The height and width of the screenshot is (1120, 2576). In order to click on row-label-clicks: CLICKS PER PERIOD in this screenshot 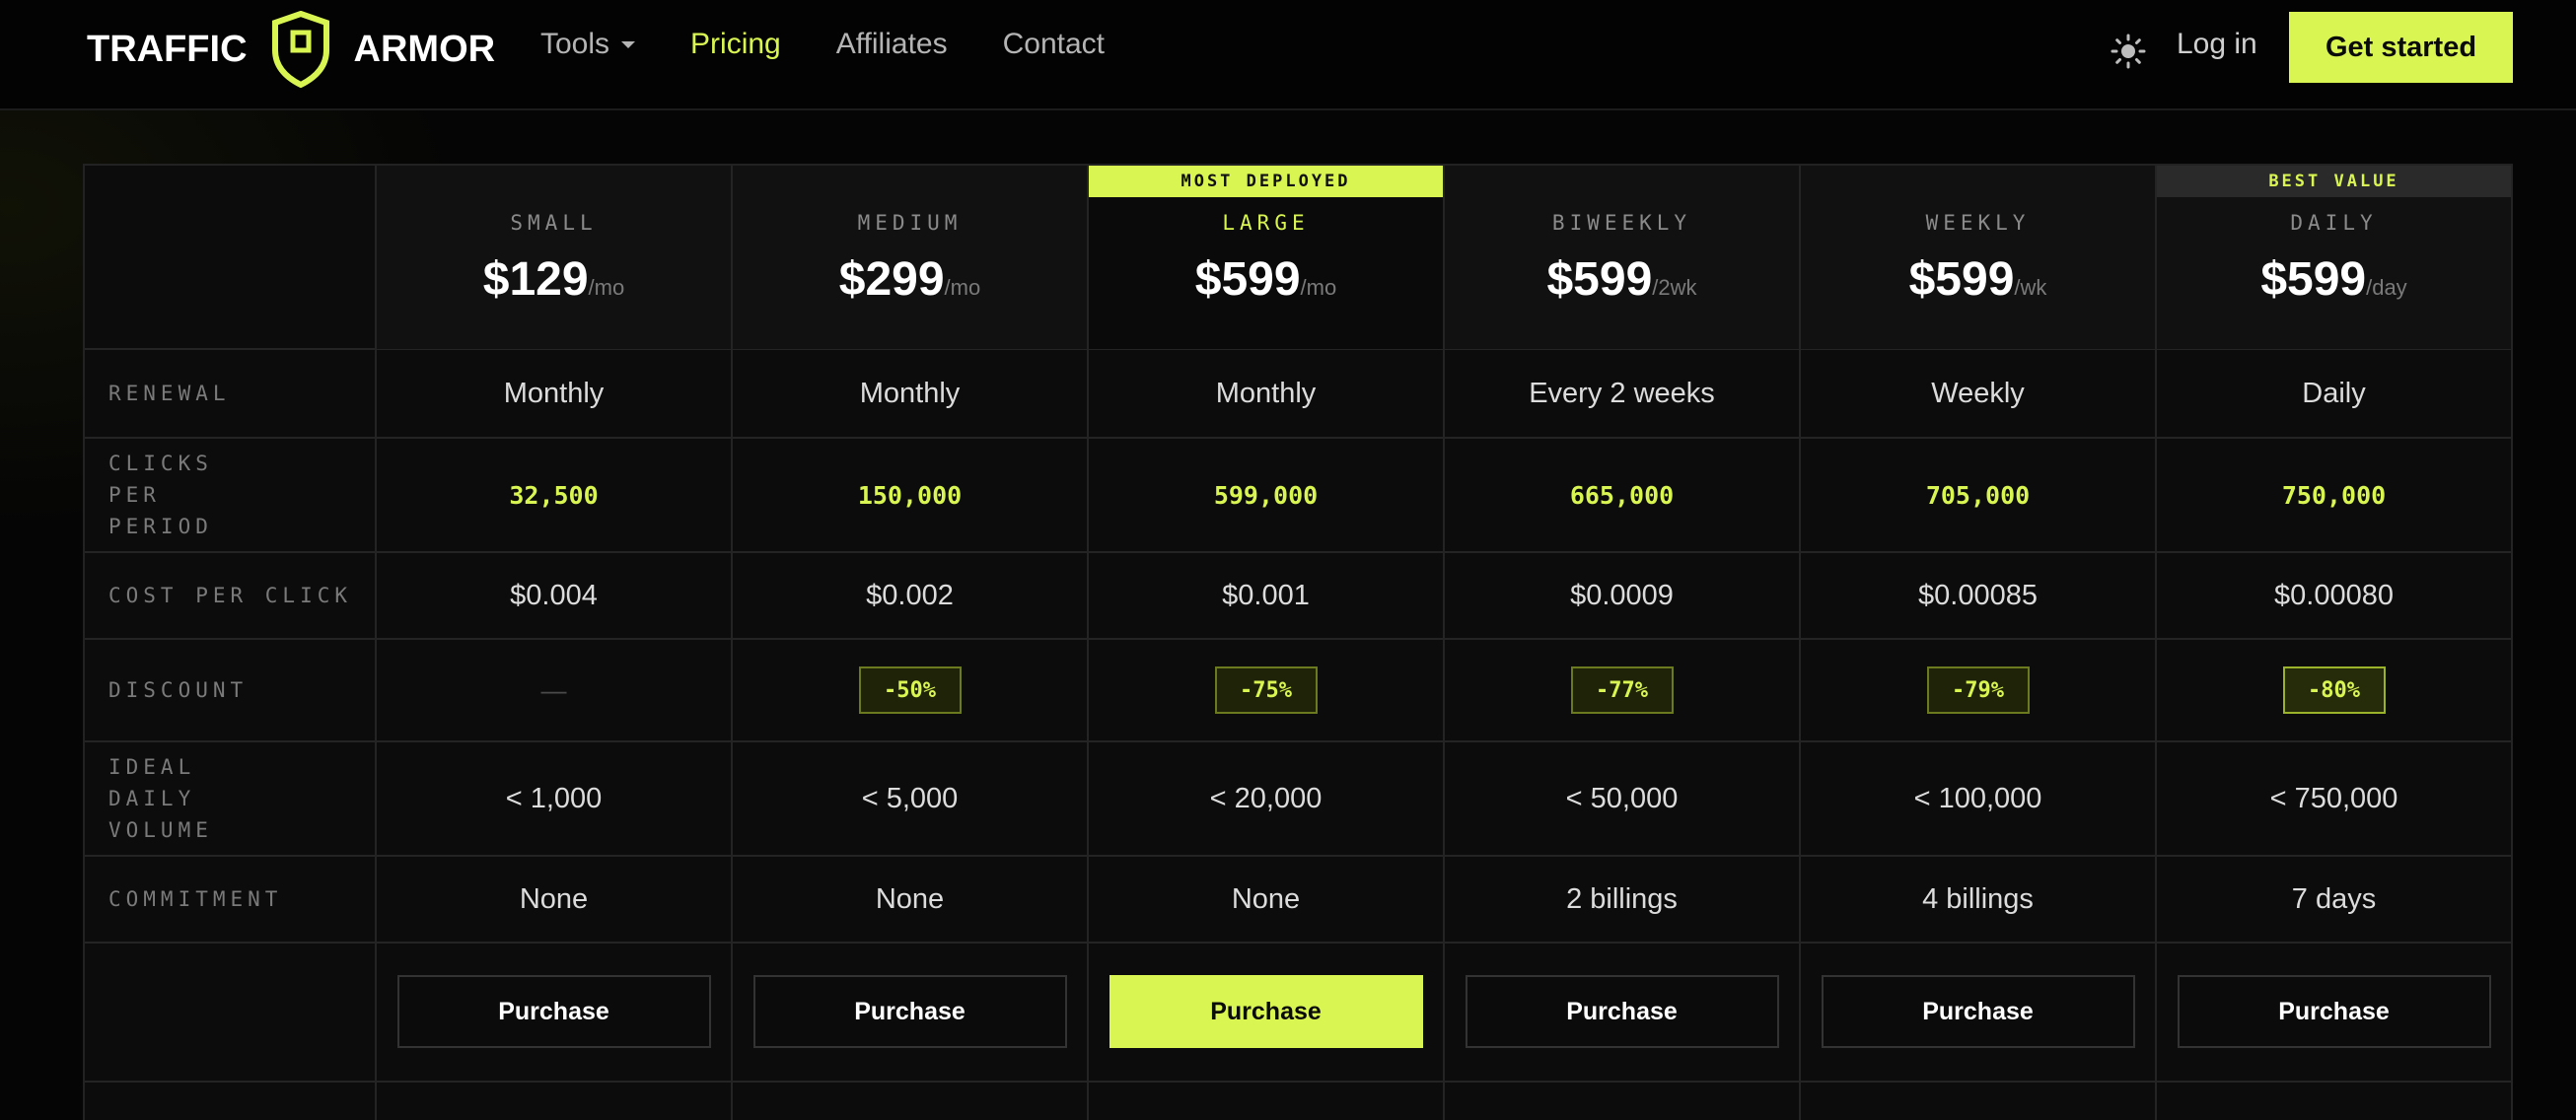, I will do `click(160, 495)`.